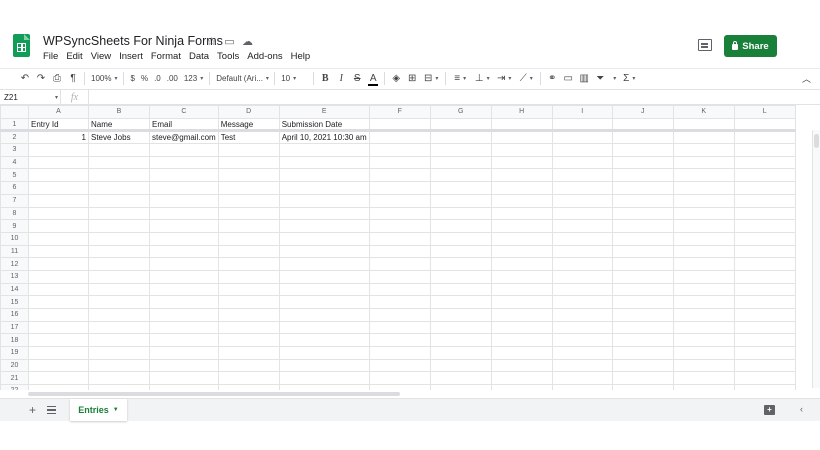 The width and height of the screenshot is (820, 450). I want to click on insert-comment-icon: ▭, so click(568, 79).